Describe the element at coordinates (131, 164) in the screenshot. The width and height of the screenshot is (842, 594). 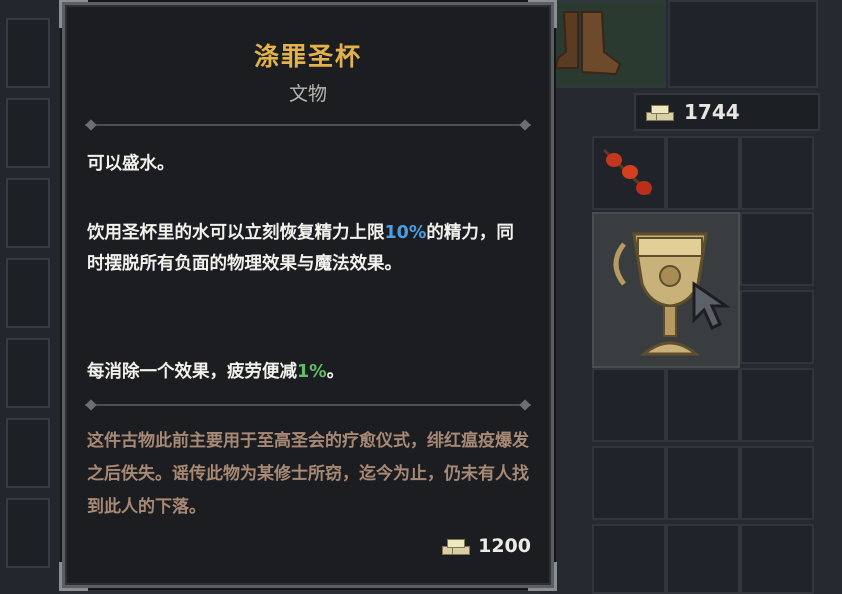
I see `item-description-1: 可以盛水。` at that location.